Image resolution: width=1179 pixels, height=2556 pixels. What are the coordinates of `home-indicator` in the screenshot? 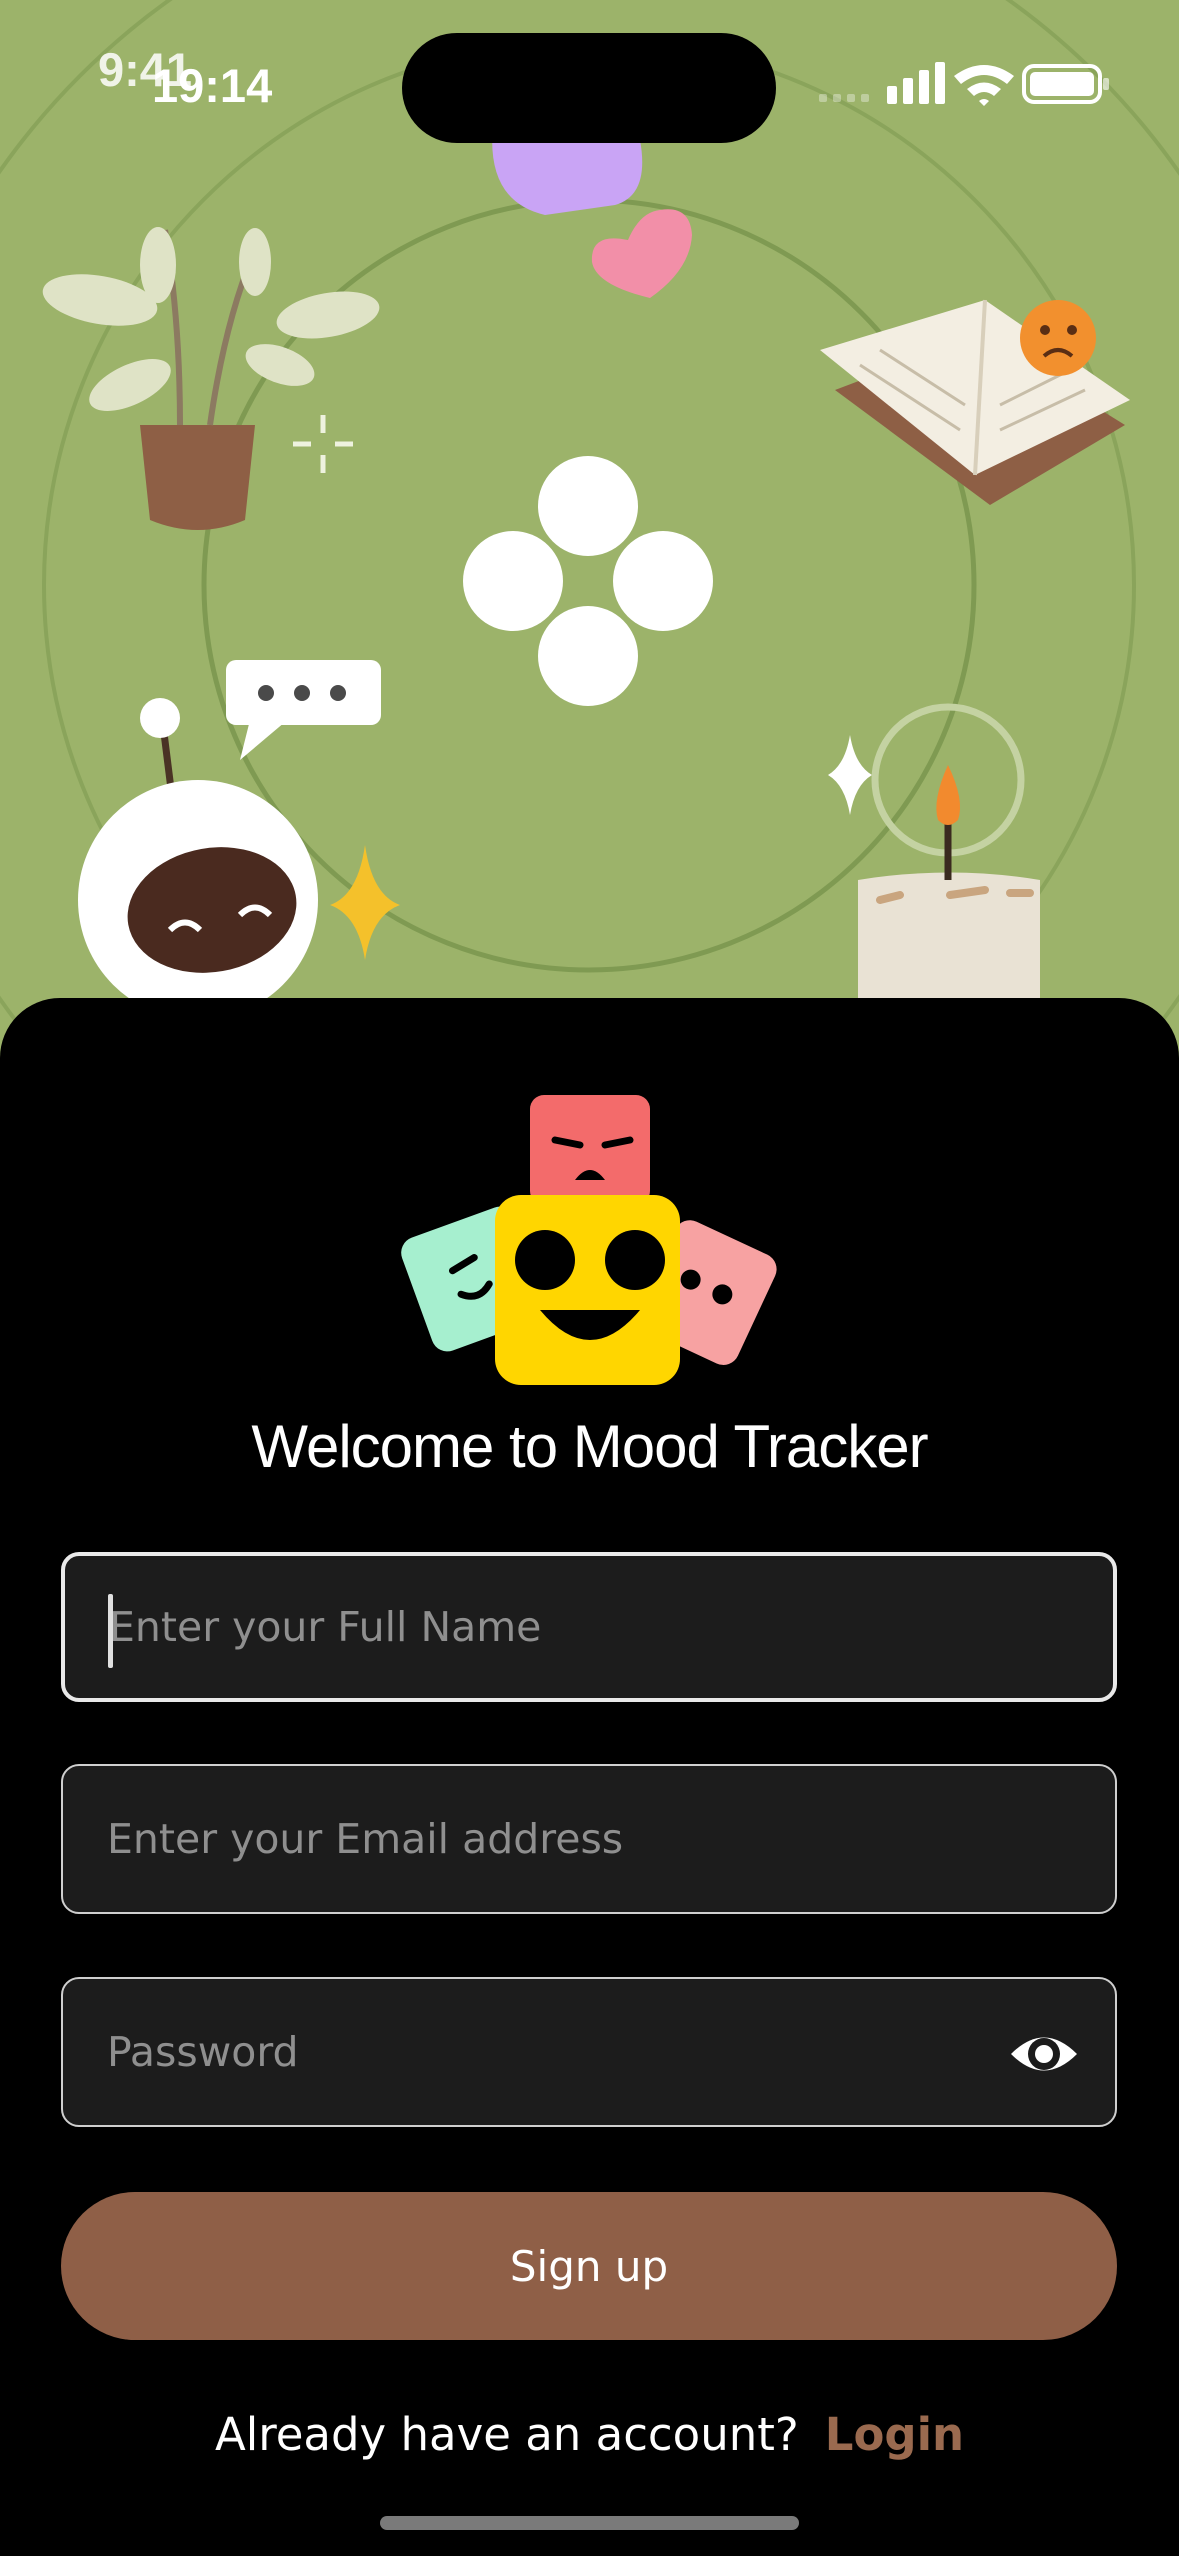 It's located at (589, 2523).